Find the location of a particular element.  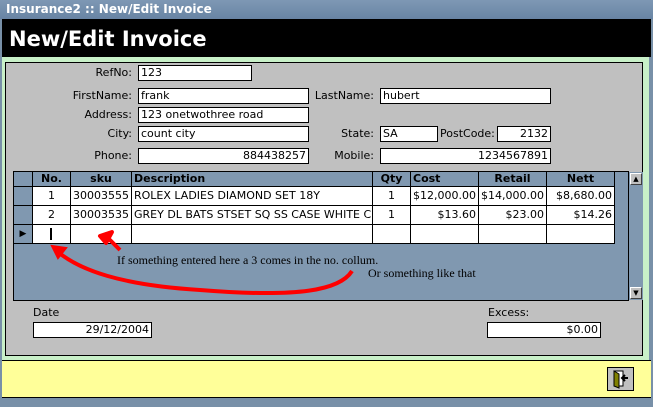

exit-door-icon is located at coordinates (620, 379).